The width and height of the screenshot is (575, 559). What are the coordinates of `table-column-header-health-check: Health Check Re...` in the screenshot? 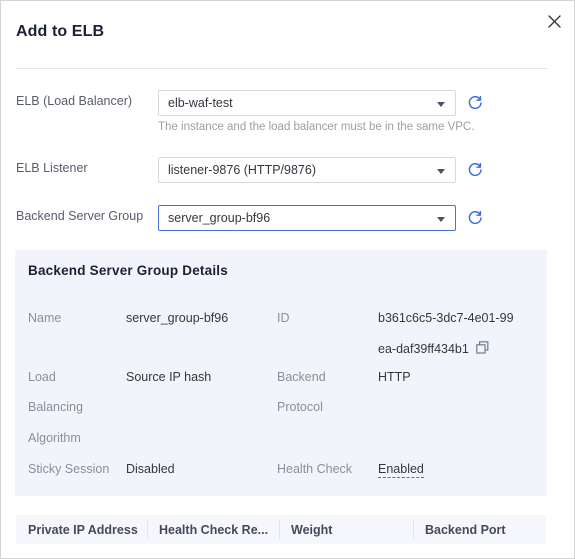 It's located at (213, 530).